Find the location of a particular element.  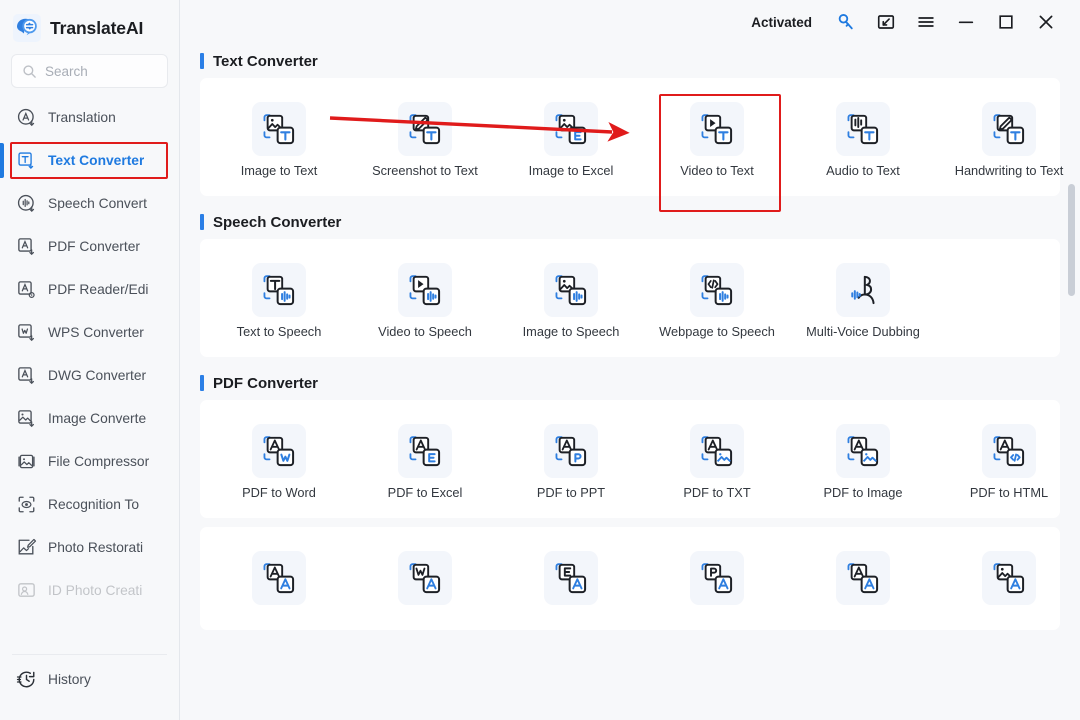

speech-convert-icon is located at coordinates (26, 203).